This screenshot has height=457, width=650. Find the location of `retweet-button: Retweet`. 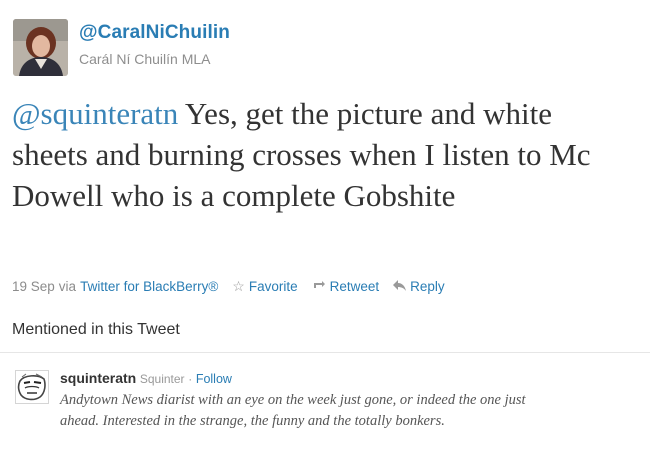

retweet-button: Retweet is located at coordinates (346, 286).